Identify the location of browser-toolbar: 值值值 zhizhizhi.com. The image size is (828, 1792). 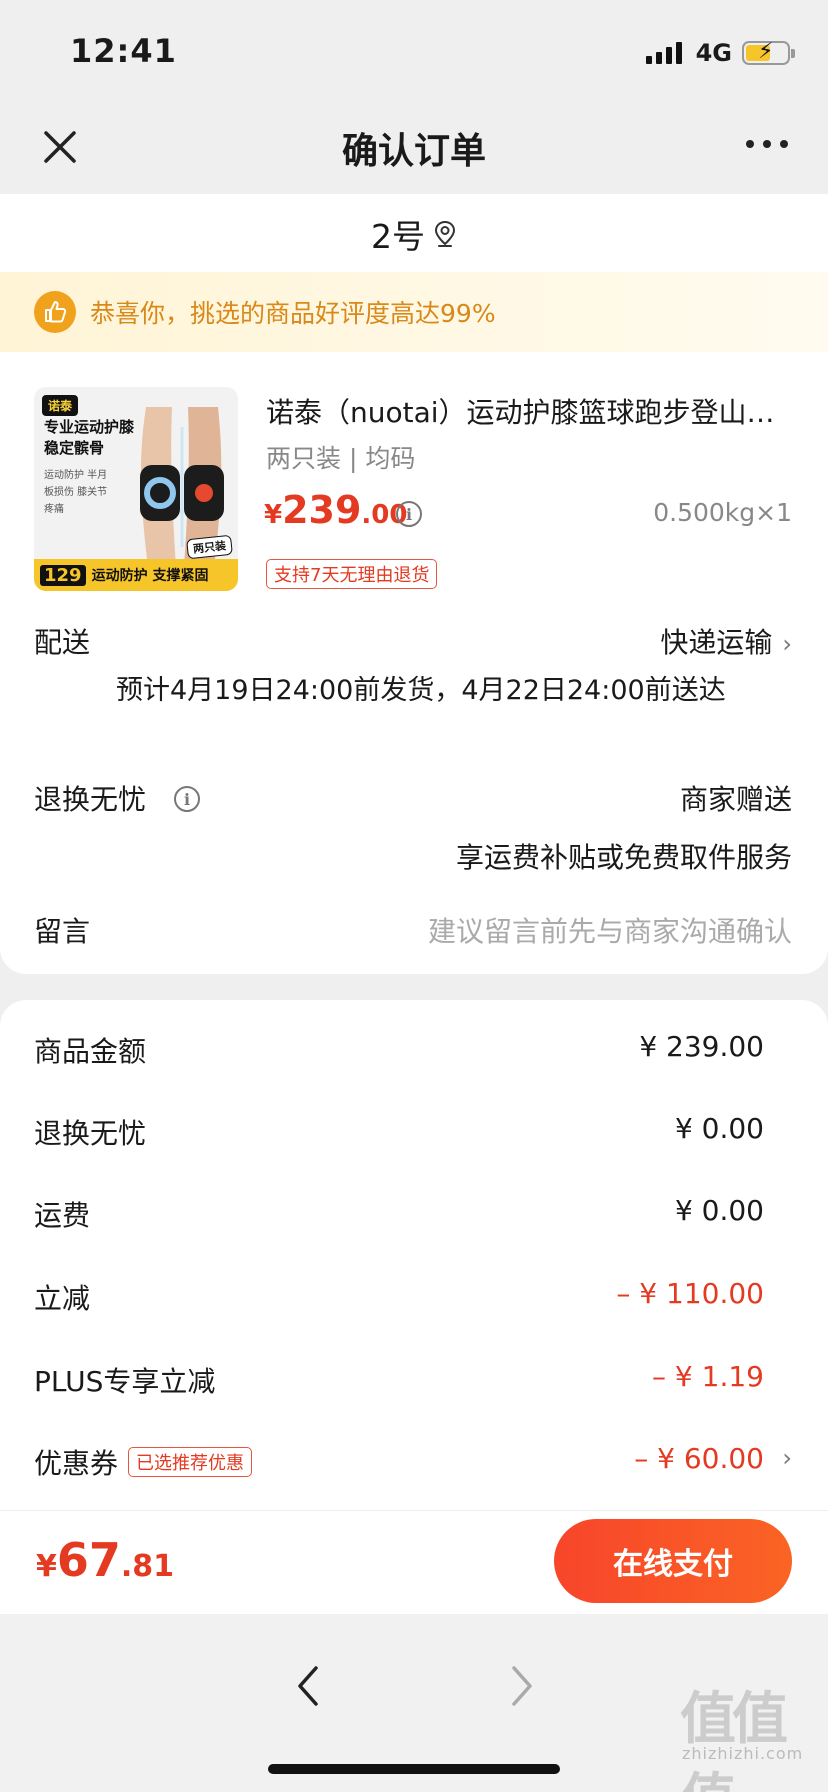
(414, 1703).